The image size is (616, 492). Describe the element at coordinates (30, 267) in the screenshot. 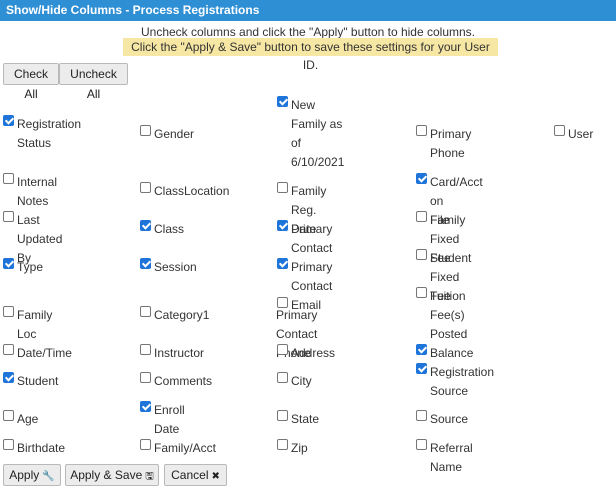

I see `column-label: Type` at that location.